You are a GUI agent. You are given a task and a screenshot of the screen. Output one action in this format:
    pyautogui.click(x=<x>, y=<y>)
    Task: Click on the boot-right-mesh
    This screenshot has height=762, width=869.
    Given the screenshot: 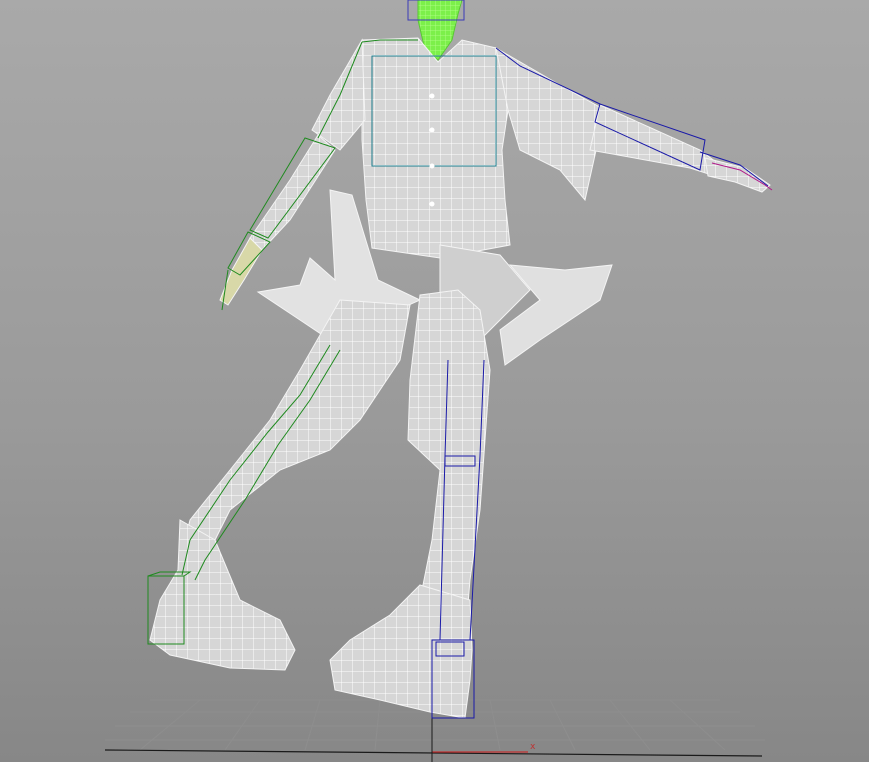 What is the action you would take?
    pyautogui.click(x=401, y=651)
    